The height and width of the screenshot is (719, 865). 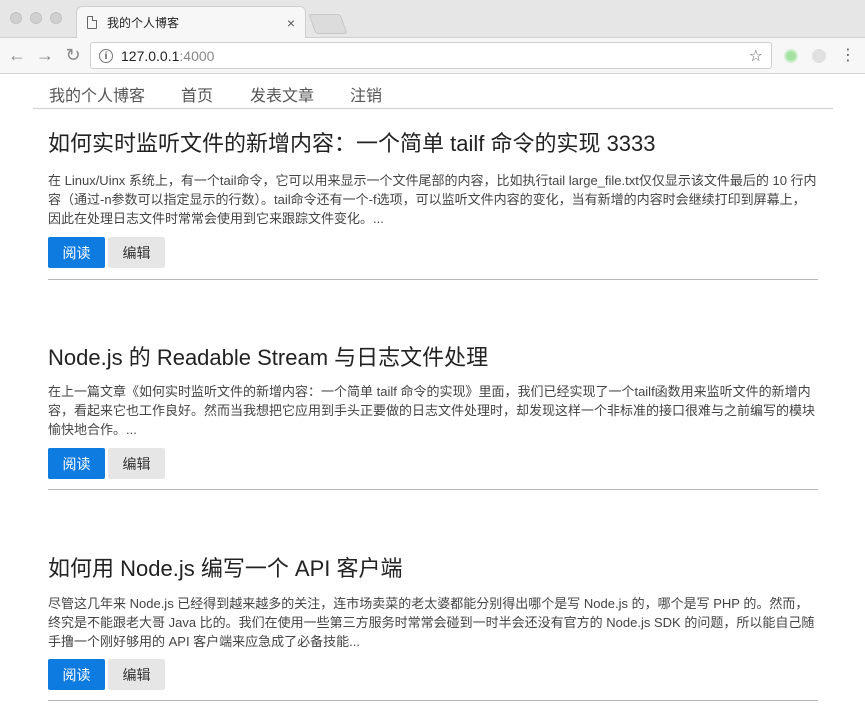 I want to click on minimize-window-button, so click(x=36, y=18).